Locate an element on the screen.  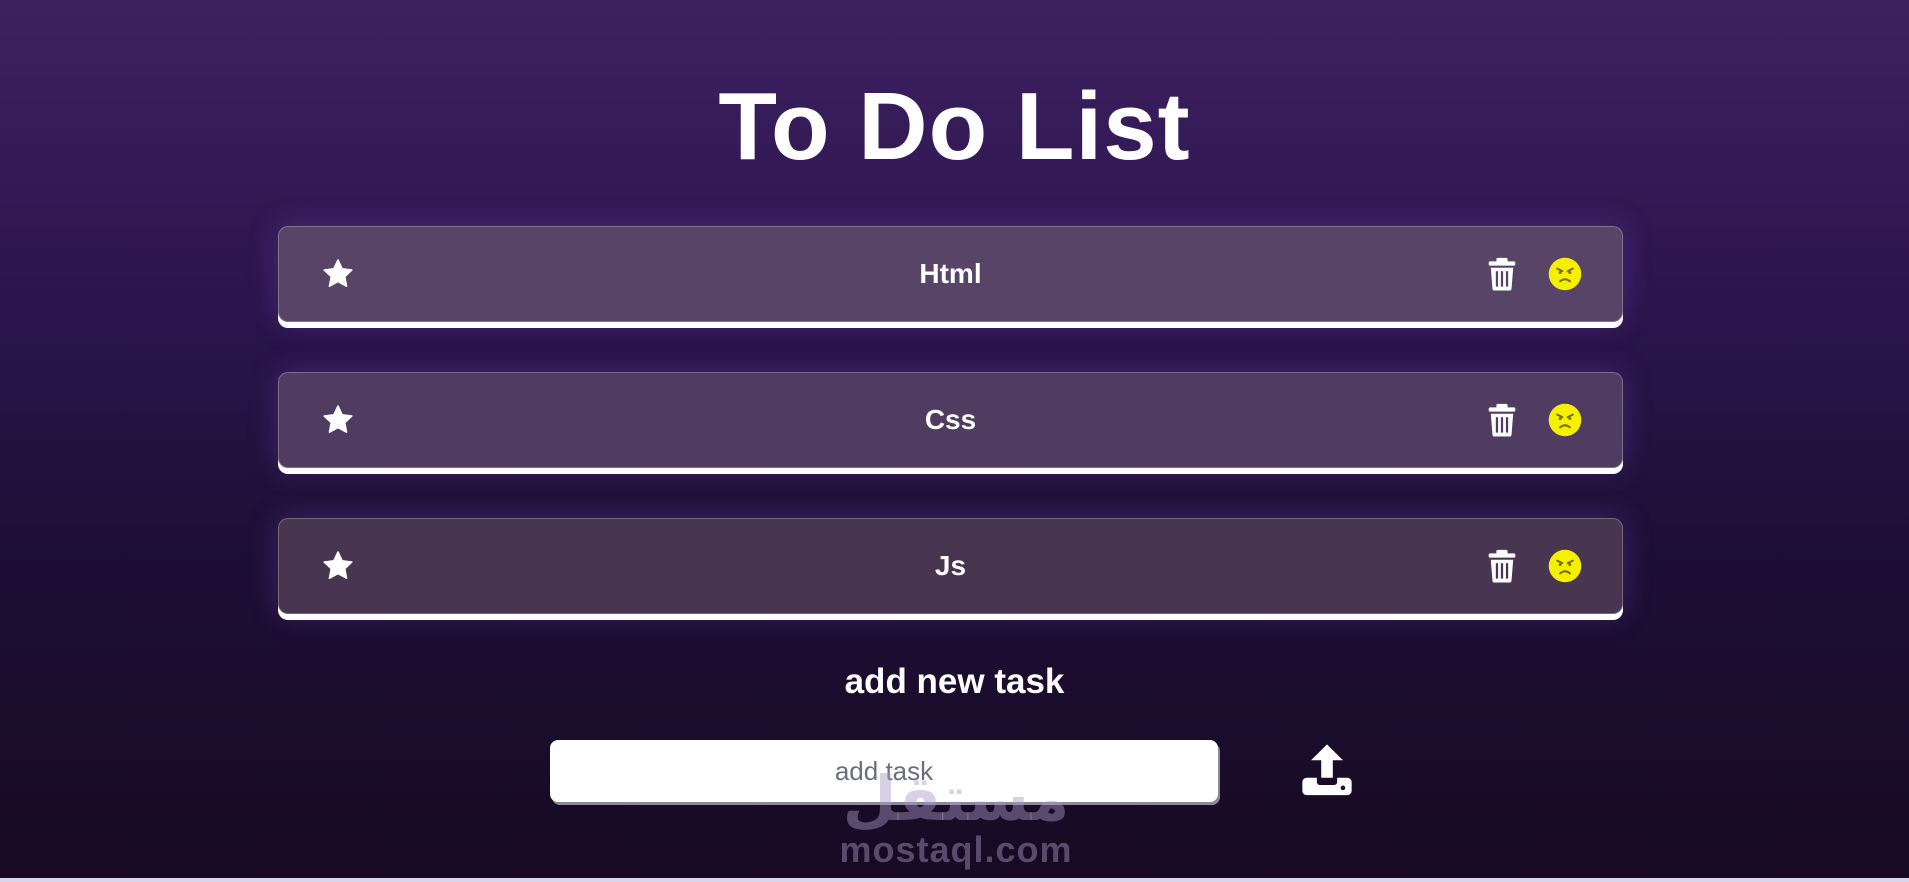
task-item: Js is located at coordinates (950, 566).